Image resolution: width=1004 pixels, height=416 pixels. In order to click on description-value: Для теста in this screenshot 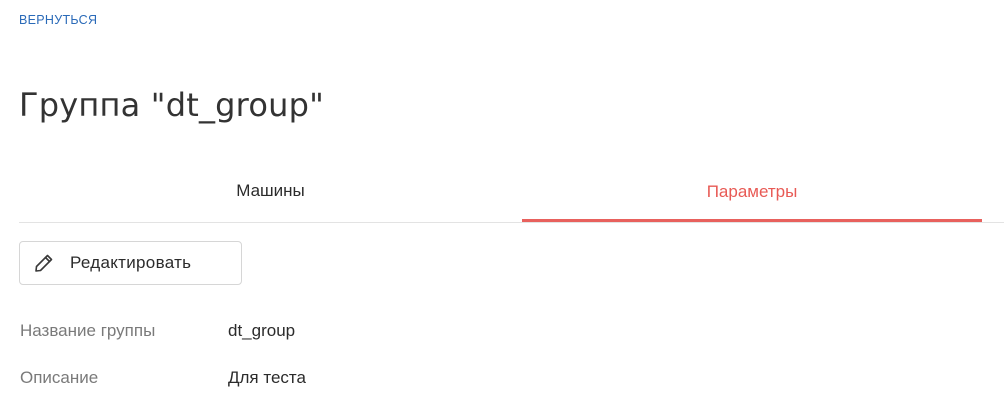, I will do `click(267, 377)`.